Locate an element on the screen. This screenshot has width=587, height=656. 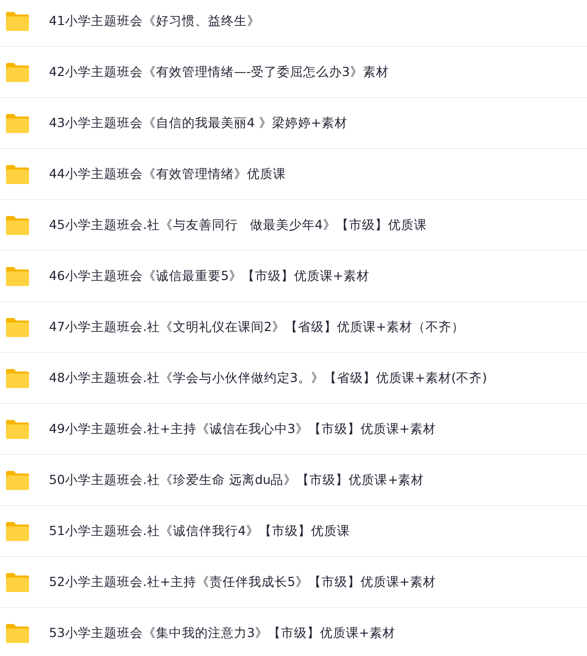
folder-name: 52小学主题班会.社+主持《责任伴我成长5》【市级】优质课+素材 is located at coordinates (242, 582).